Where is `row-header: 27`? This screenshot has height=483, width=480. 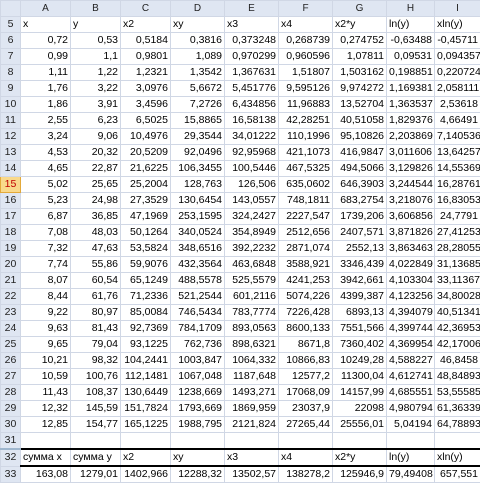 row-header: 27 is located at coordinates (11, 377).